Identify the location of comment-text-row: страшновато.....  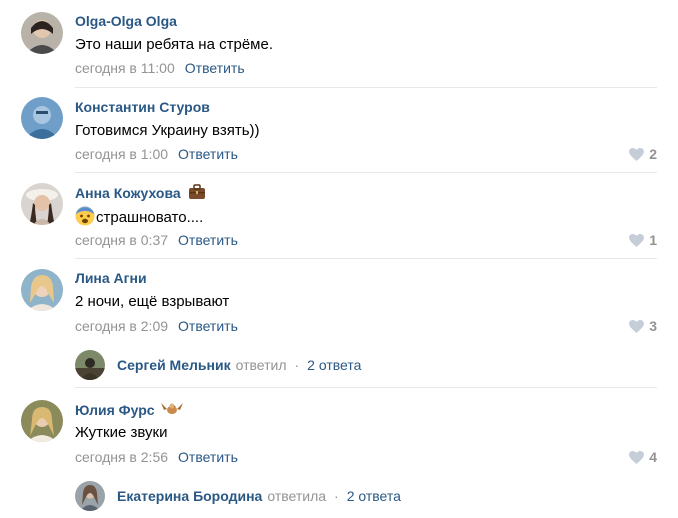
(139, 216).